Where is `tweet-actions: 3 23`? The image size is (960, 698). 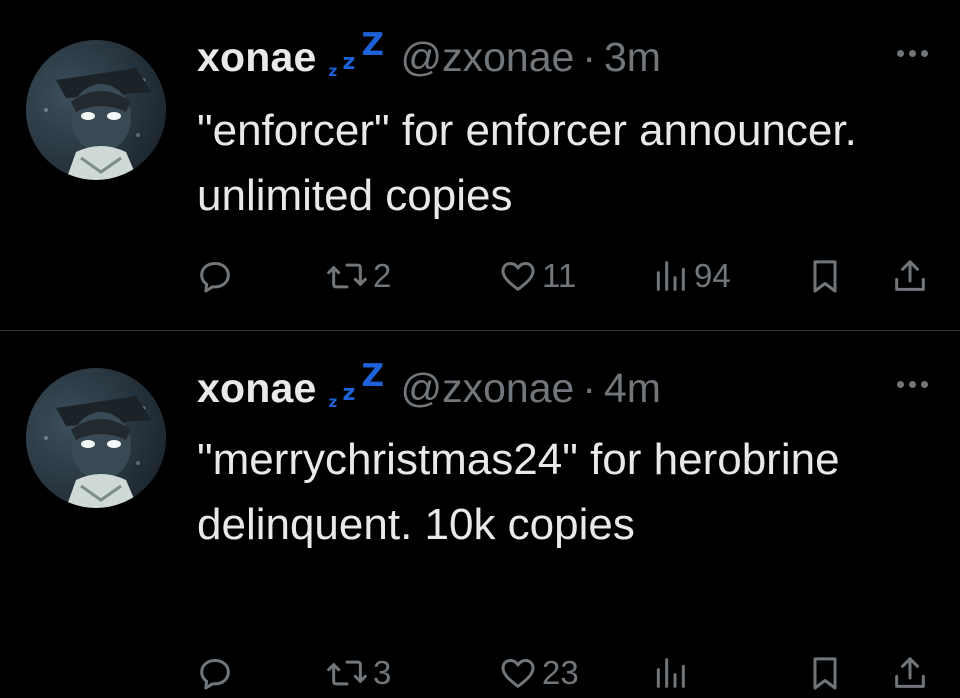 tweet-actions: 3 23 is located at coordinates (565, 673).